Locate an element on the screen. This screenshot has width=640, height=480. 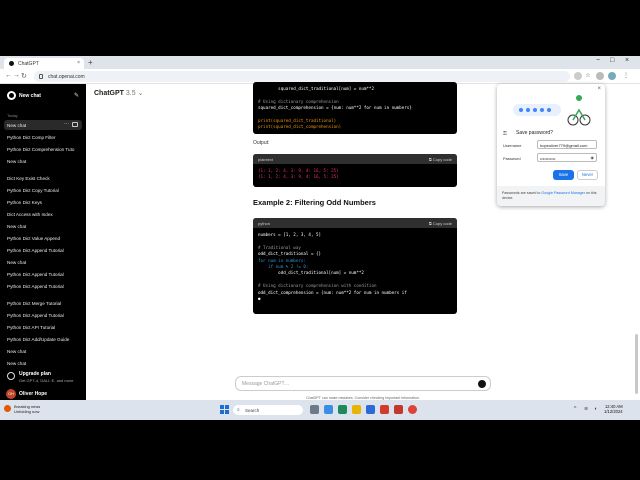
never-button: Never is located at coordinates (587, 175).